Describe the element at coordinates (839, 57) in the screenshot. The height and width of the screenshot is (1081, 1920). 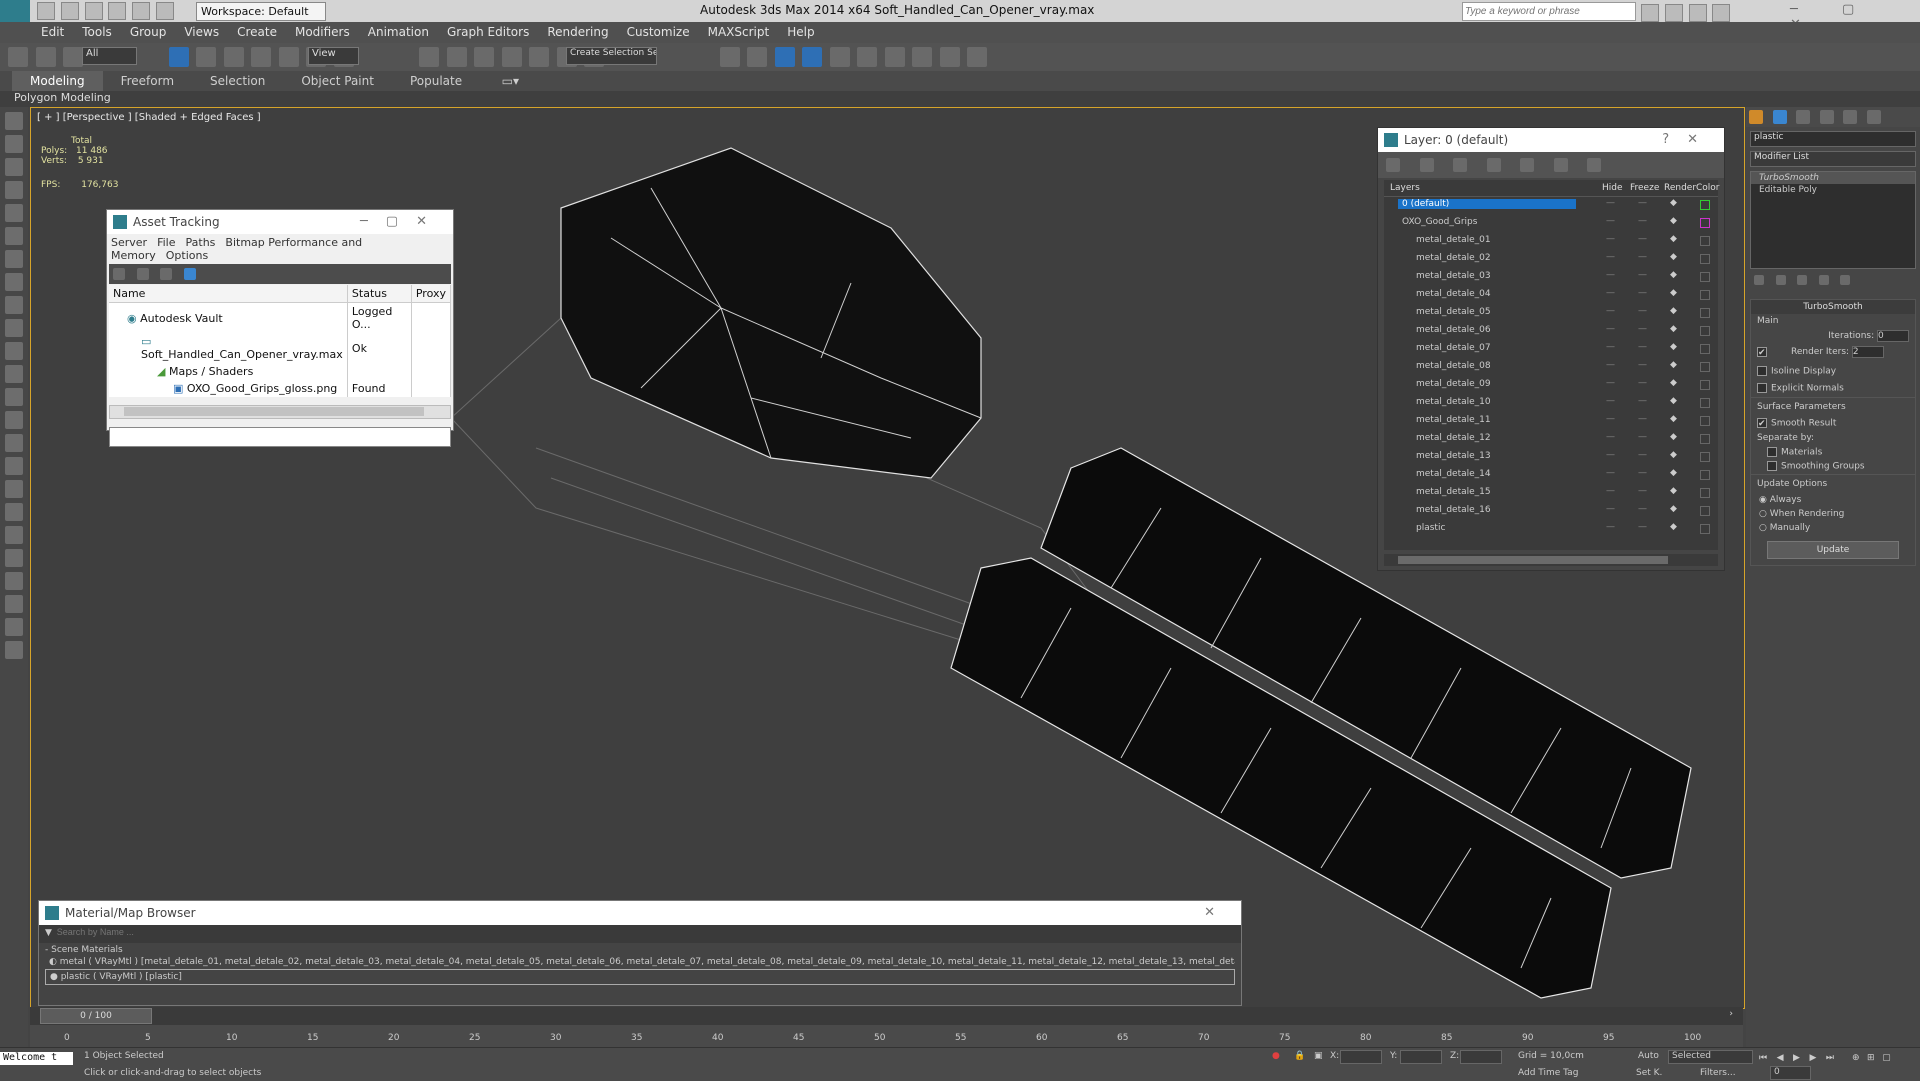
I see `curve-editor-icon` at that location.